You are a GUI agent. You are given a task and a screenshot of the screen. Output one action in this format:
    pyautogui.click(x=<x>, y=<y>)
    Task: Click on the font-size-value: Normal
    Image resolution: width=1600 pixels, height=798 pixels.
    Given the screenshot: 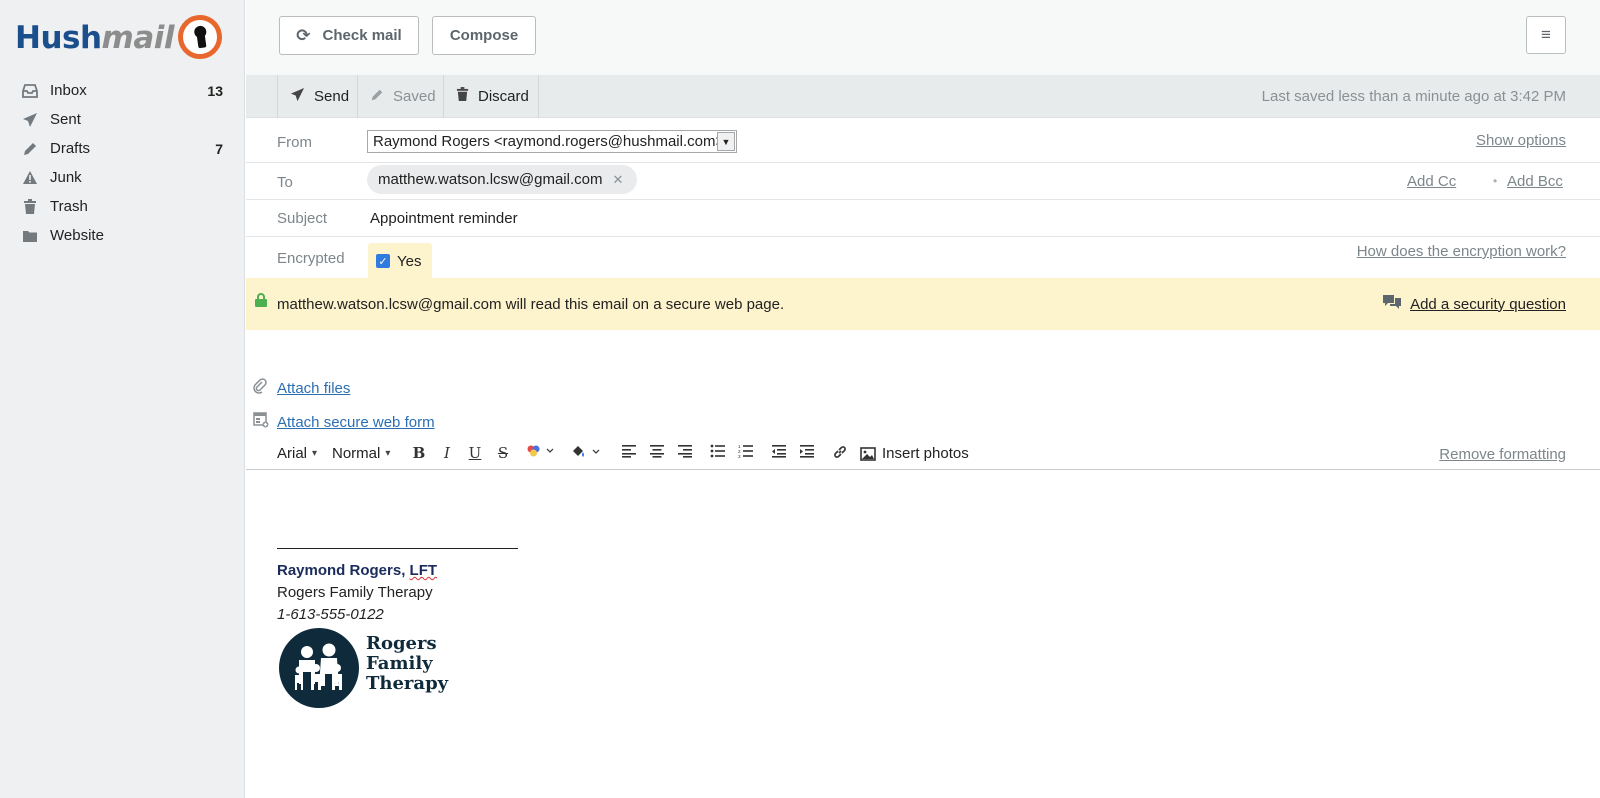 What is the action you would take?
    pyautogui.click(x=356, y=453)
    